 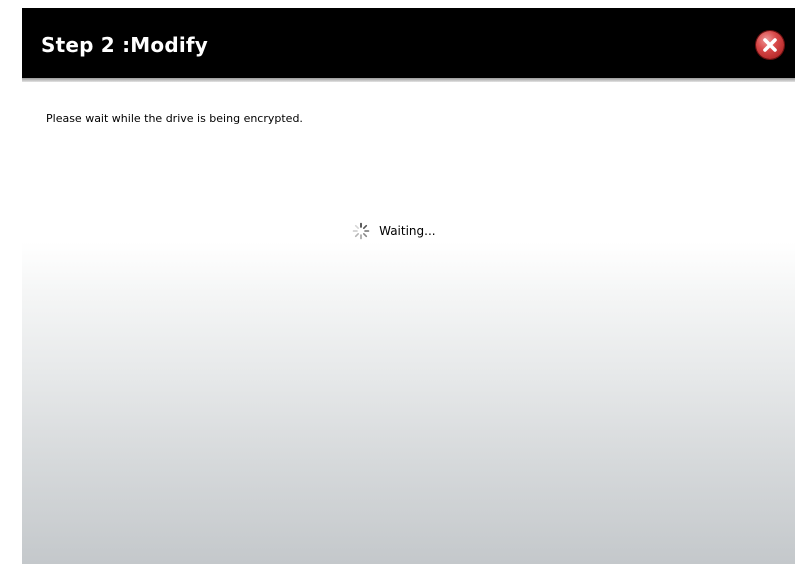 I want to click on close-x-icon, so click(x=770, y=45).